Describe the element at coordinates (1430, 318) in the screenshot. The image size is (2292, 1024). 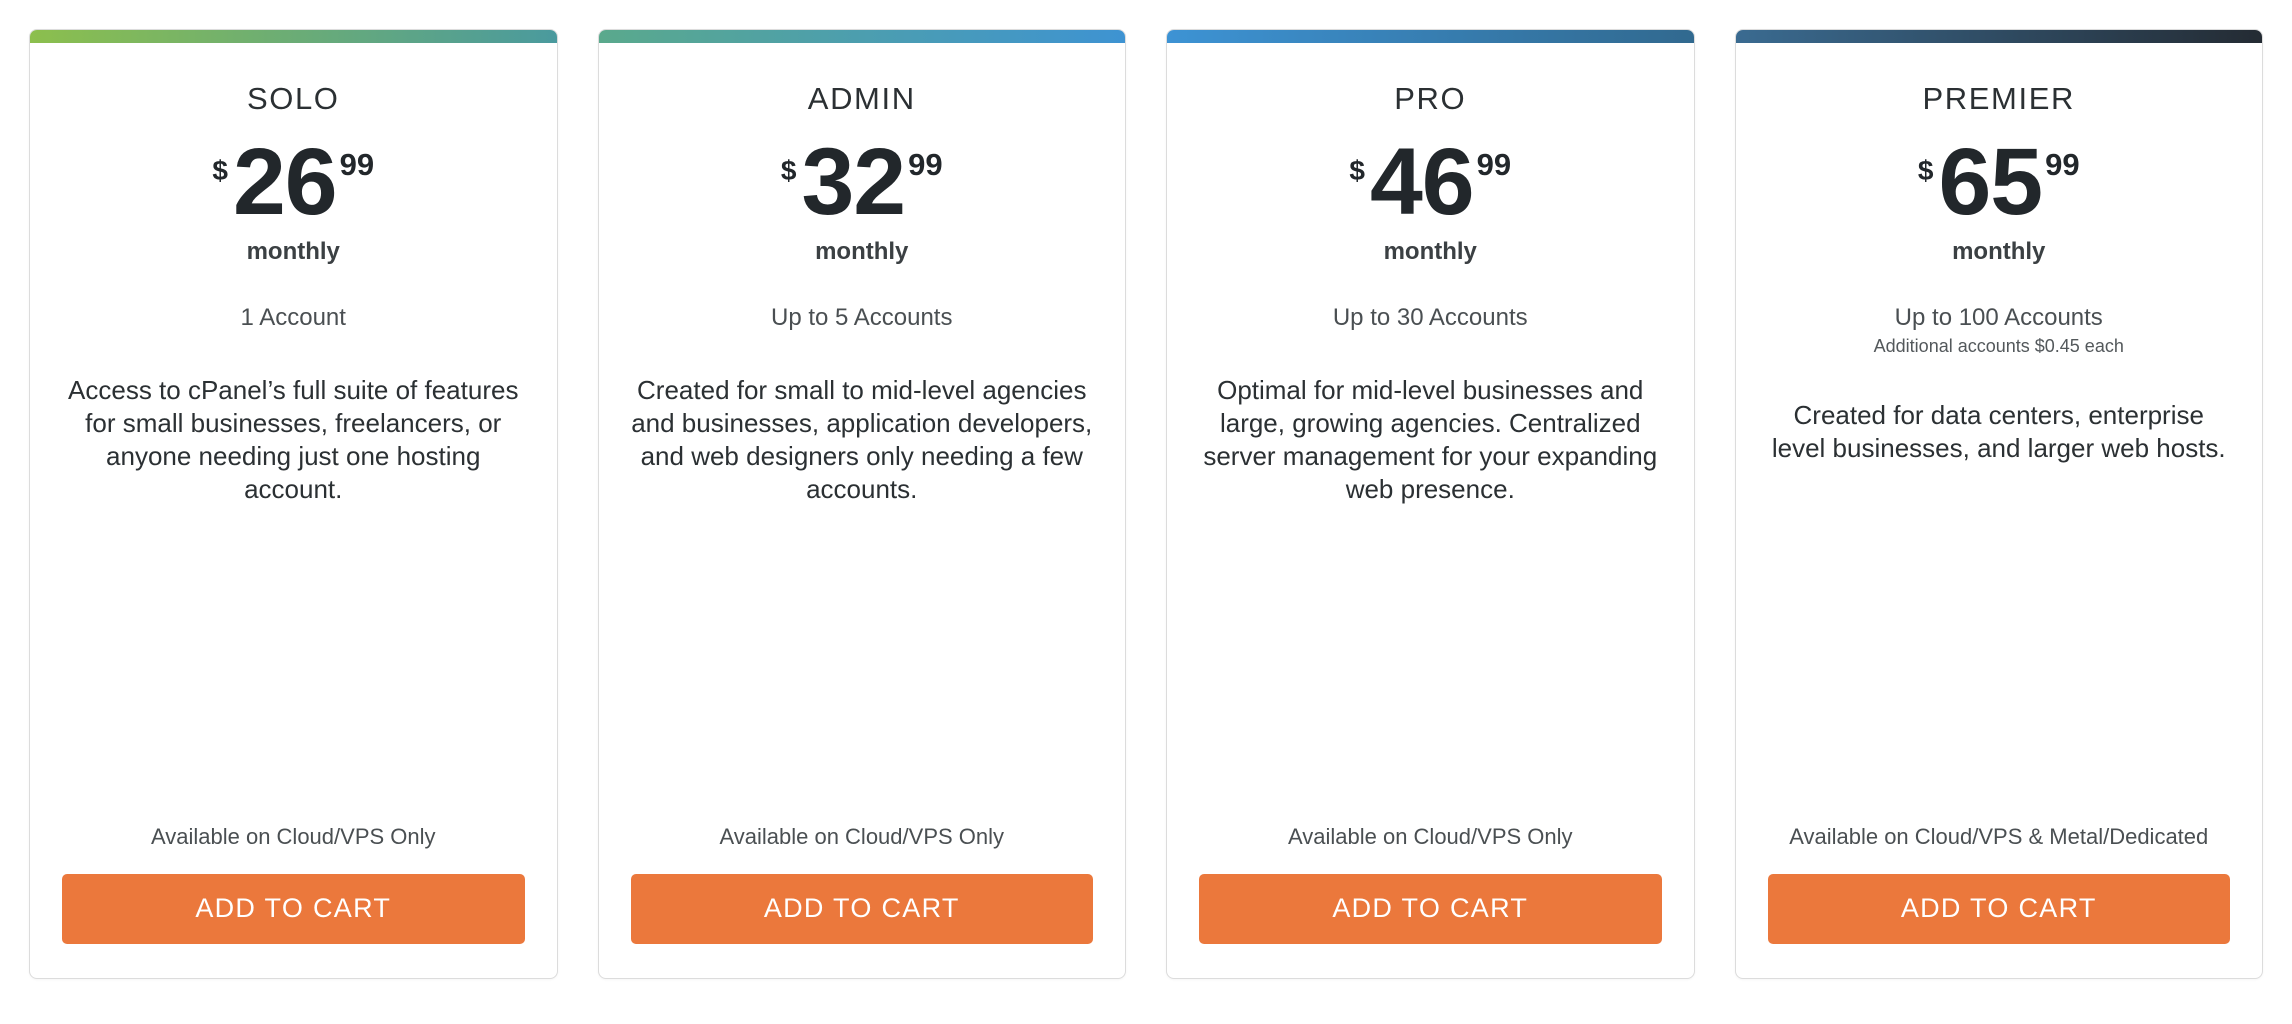
I see `plan-accounts-count: Up to 30 Accounts` at that location.